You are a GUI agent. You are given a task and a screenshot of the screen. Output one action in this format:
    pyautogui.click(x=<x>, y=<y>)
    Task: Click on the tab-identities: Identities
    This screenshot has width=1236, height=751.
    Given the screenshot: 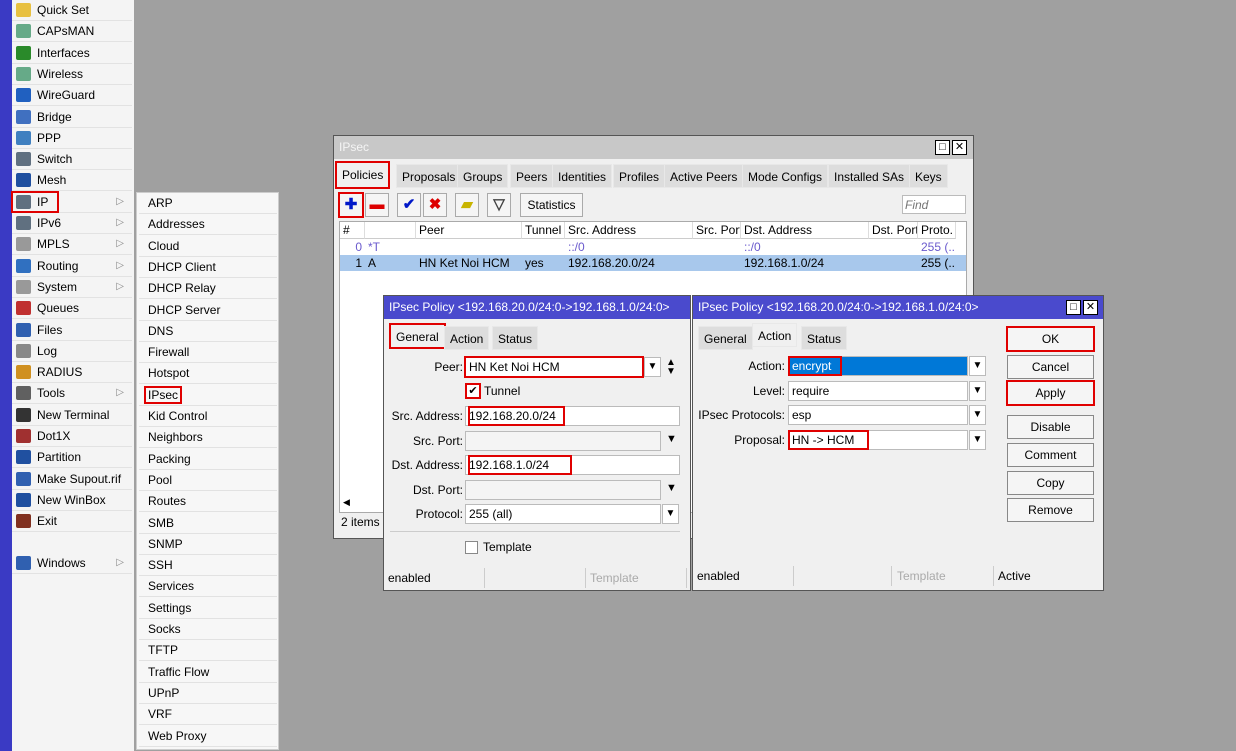 What is the action you would take?
    pyautogui.click(x=582, y=176)
    